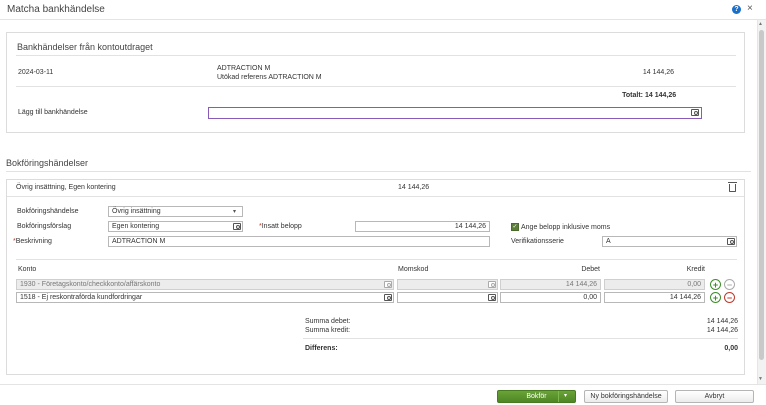 The height and width of the screenshot is (405, 766). What do you see at coordinates (447, 284) in the screenshot?
I see `row1-vat-input` at bounding box center [447, 284].